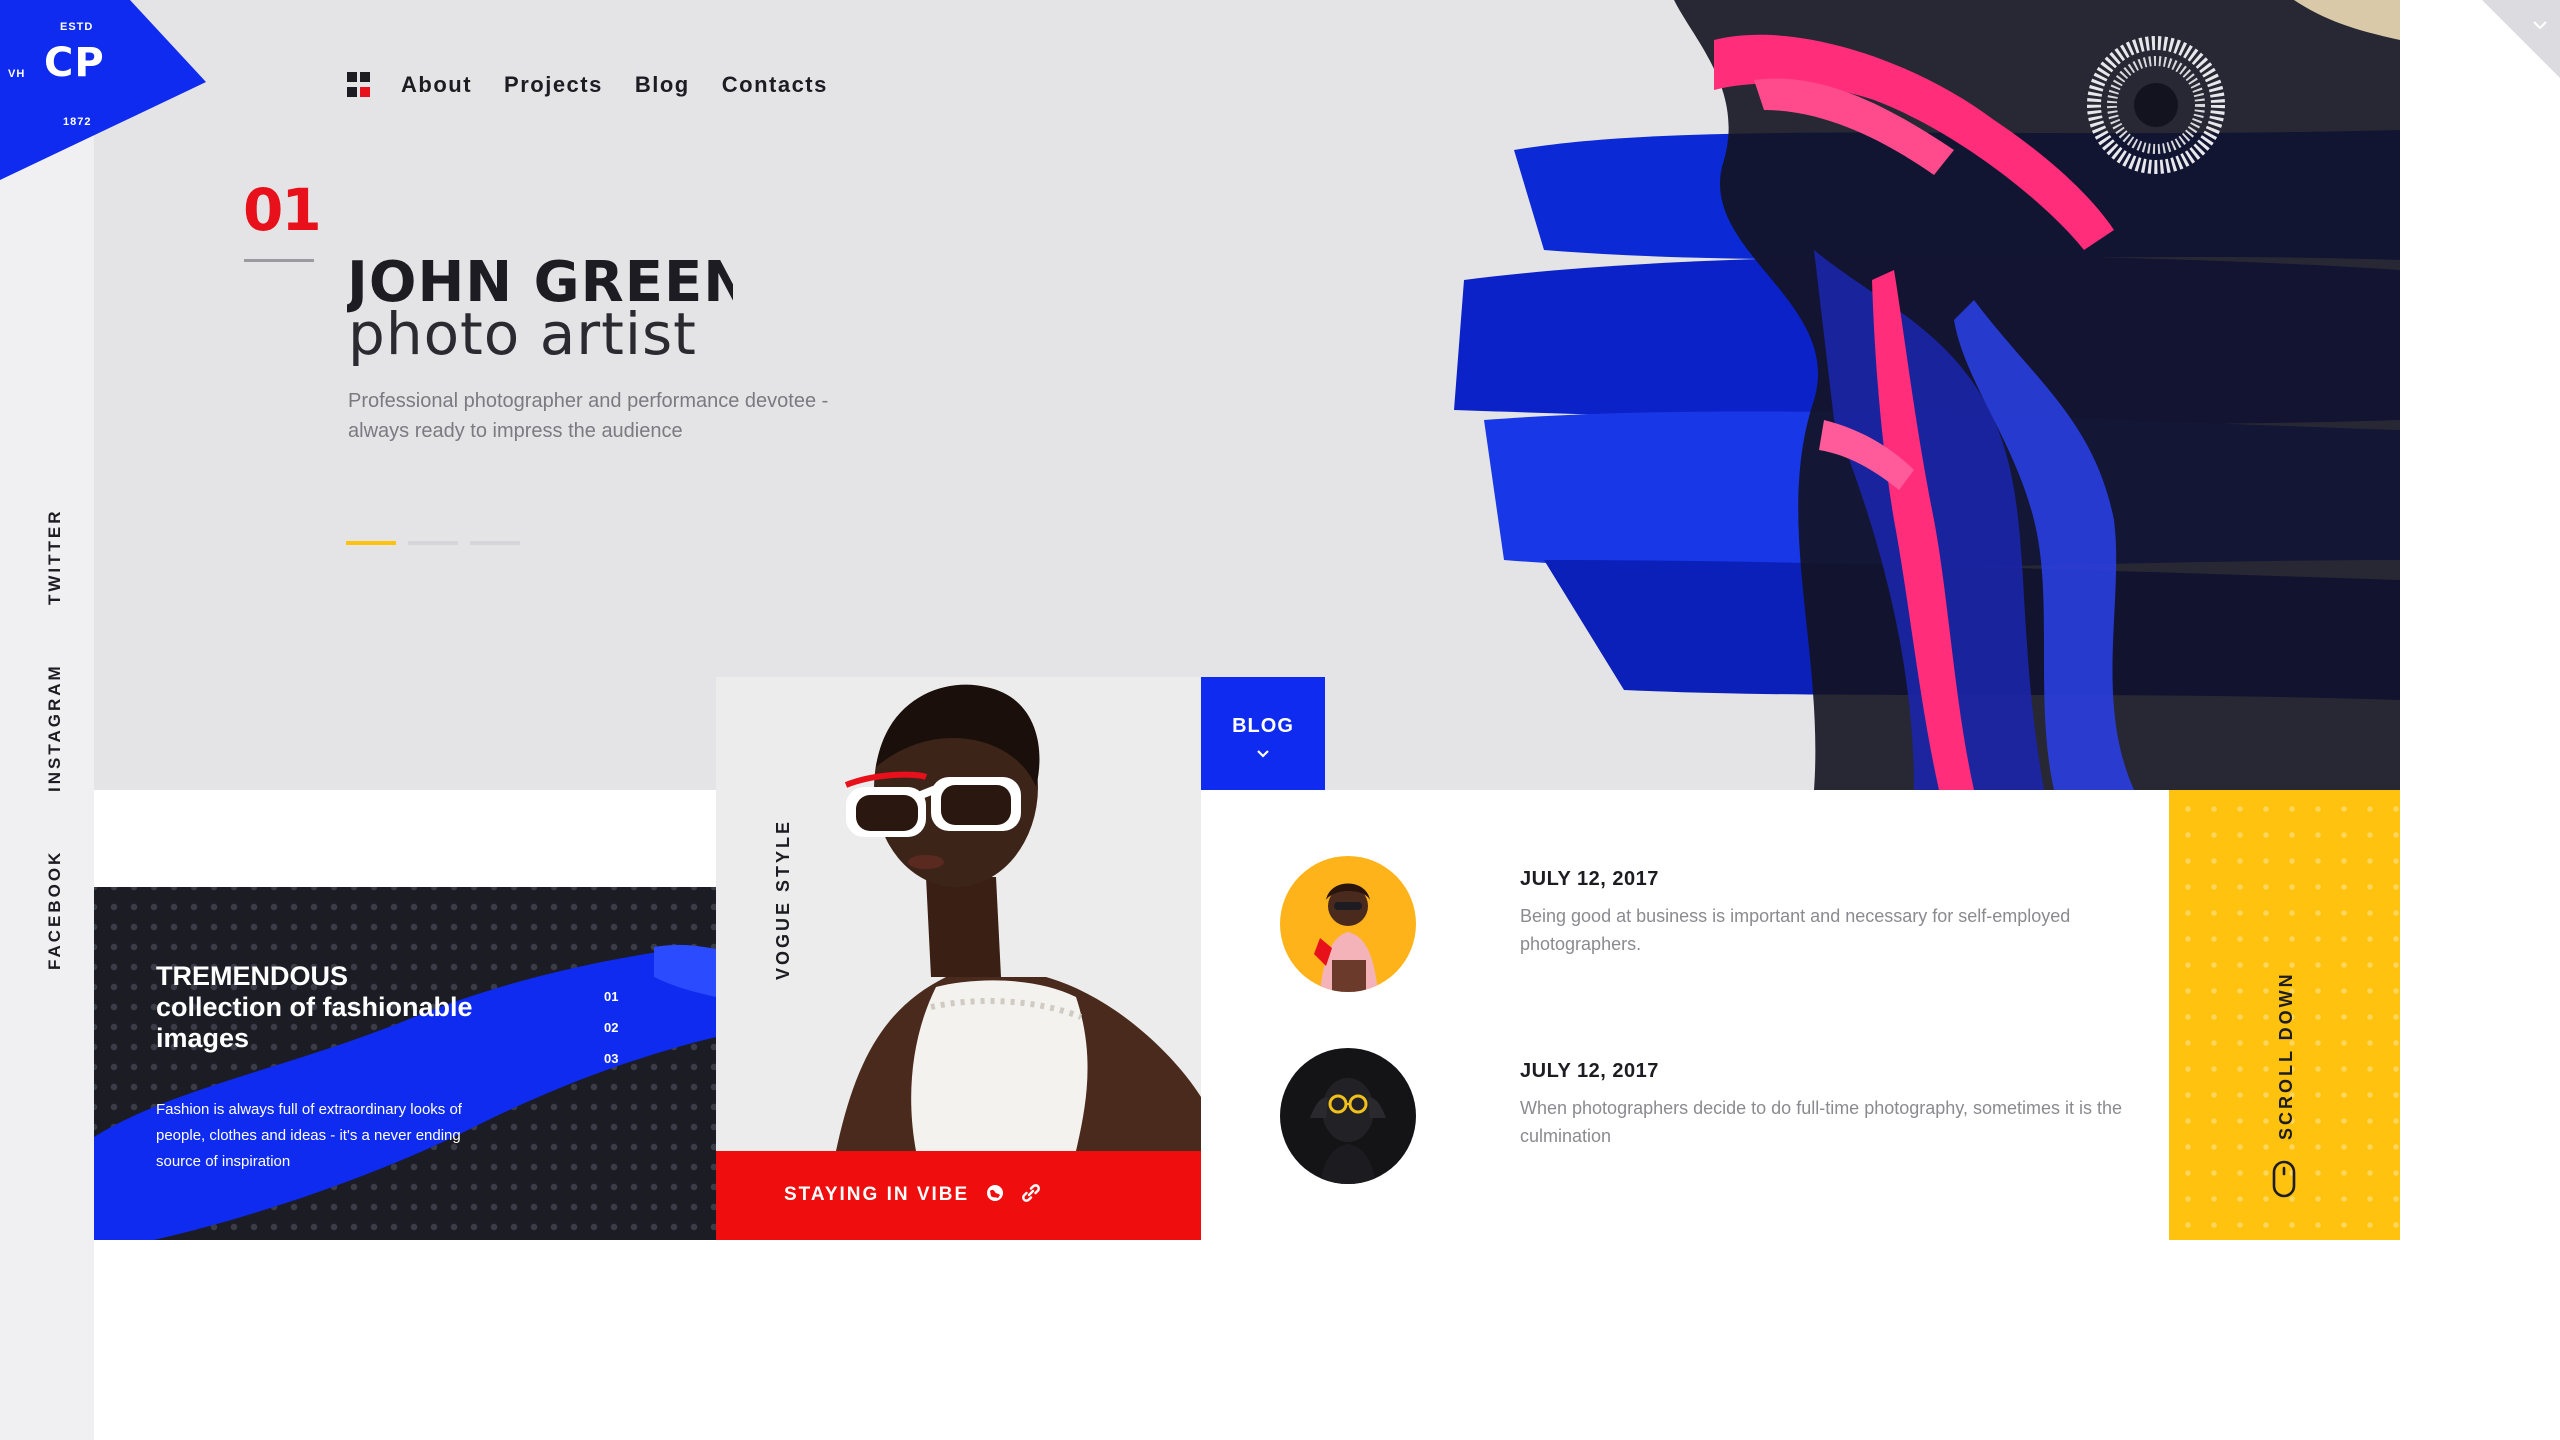  Describe the element at coordinates (775, 85) in the screenshot. I see `nav-contacts: Contacts` at that location.